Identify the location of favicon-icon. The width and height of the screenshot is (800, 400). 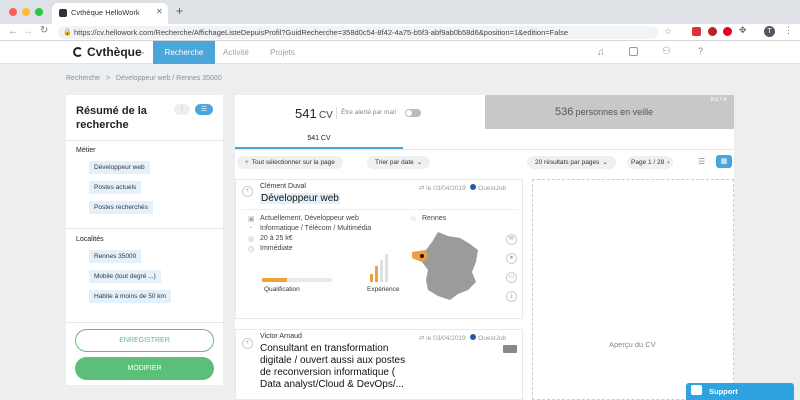
(63, 13).